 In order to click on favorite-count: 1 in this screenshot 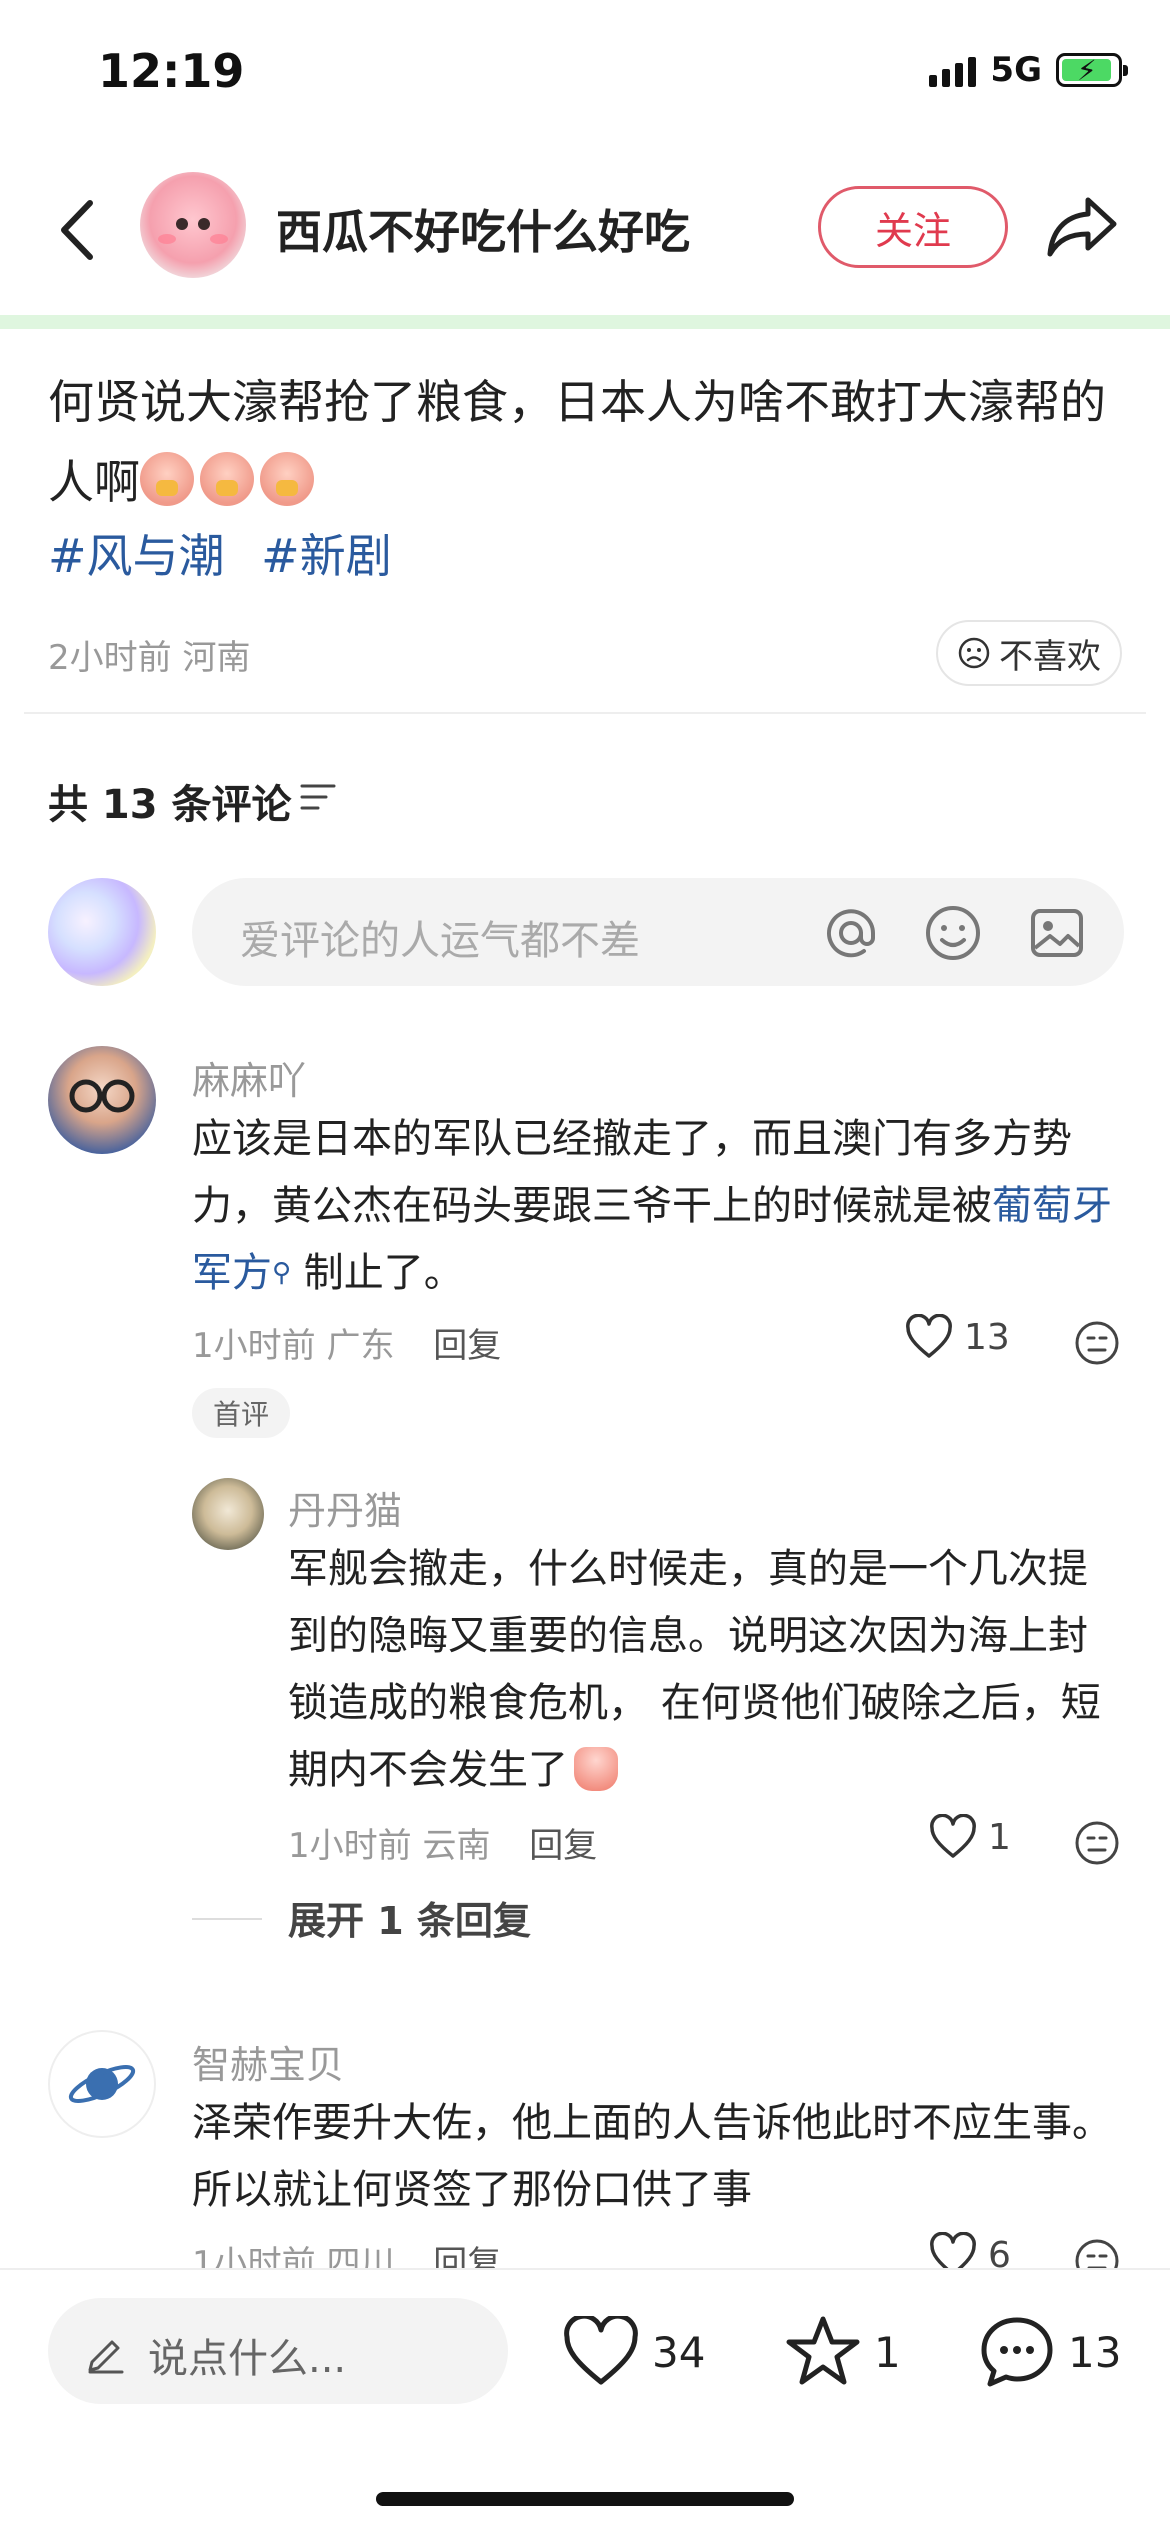, I will do `click(887, 2352)`.